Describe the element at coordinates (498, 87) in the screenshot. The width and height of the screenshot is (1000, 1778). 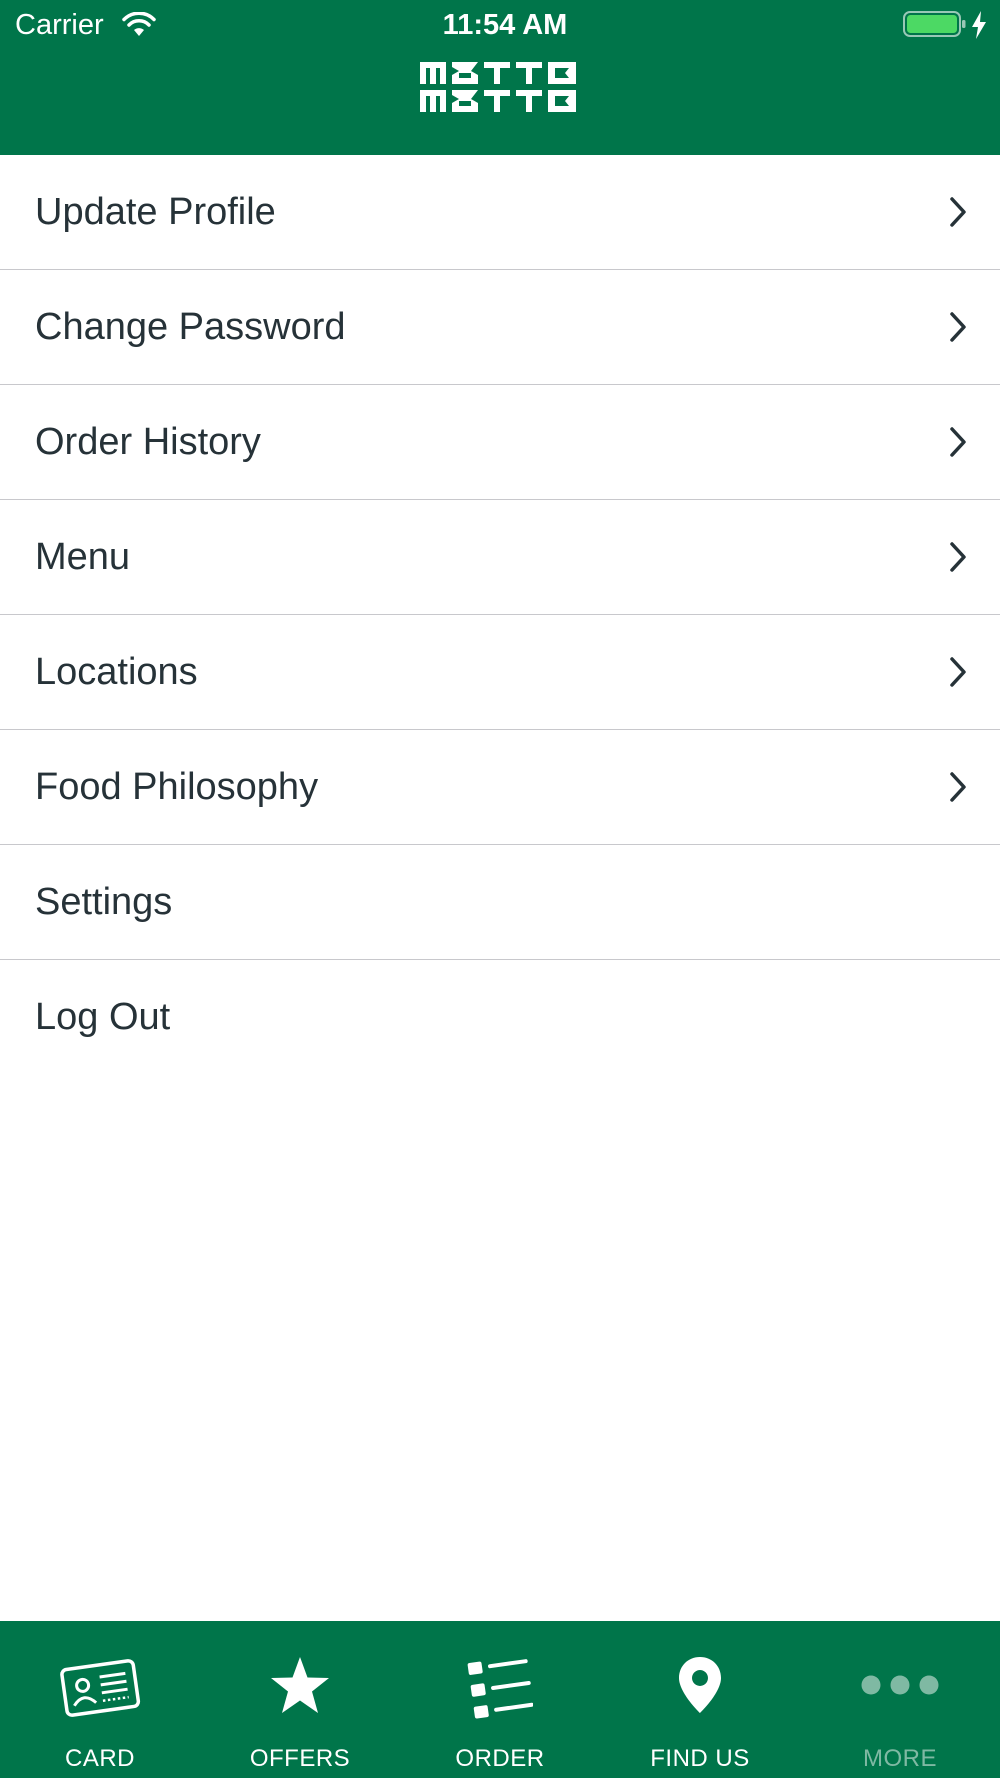
I see `motto-motto-logo-icon` at that location.